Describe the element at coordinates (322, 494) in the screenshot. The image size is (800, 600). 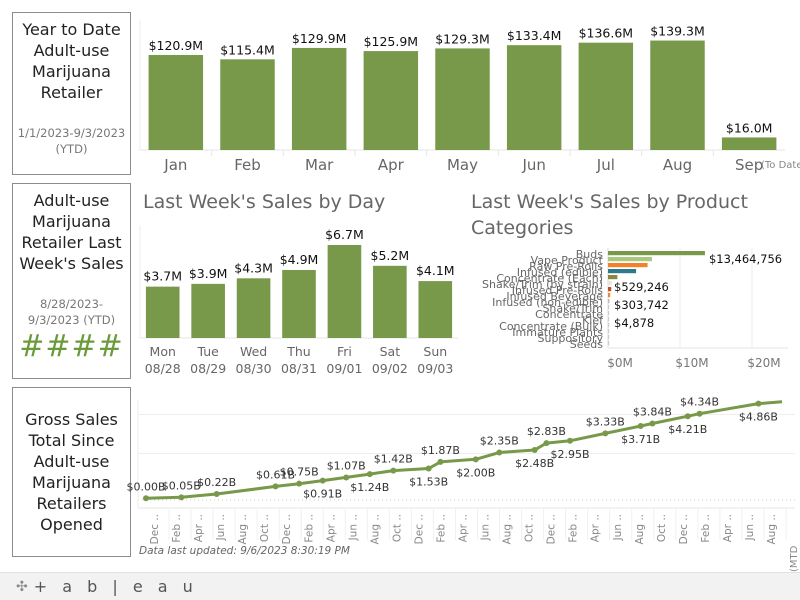
I see `line-data-label: $0.91B` at that location.